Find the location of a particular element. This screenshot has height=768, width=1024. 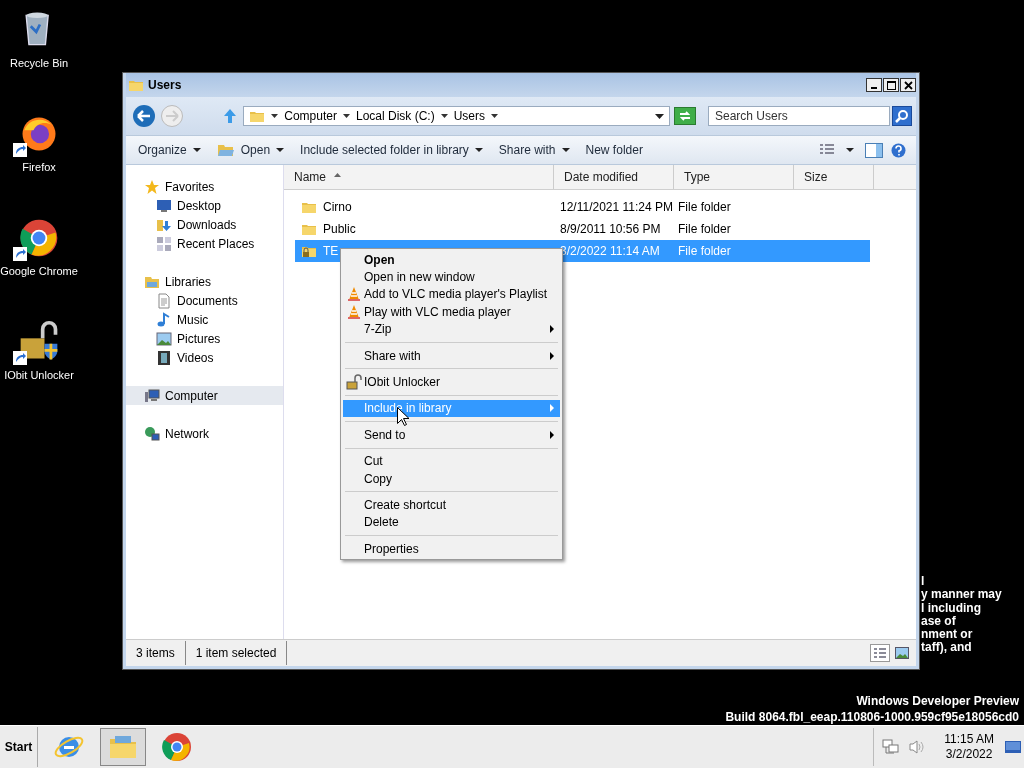

picture-icon is located at coordinates (164, 338).